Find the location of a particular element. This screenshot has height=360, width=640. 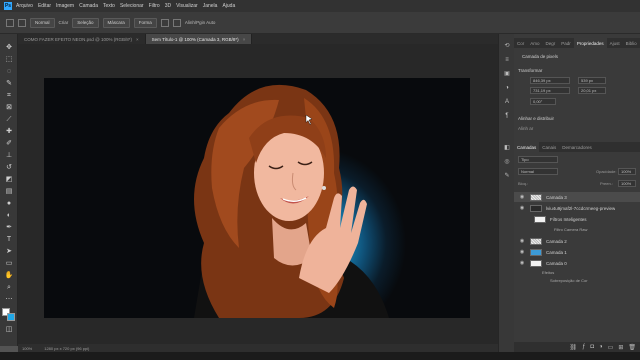

quick-select-tool-icon: ✎ is located at coordinates (9, 84).